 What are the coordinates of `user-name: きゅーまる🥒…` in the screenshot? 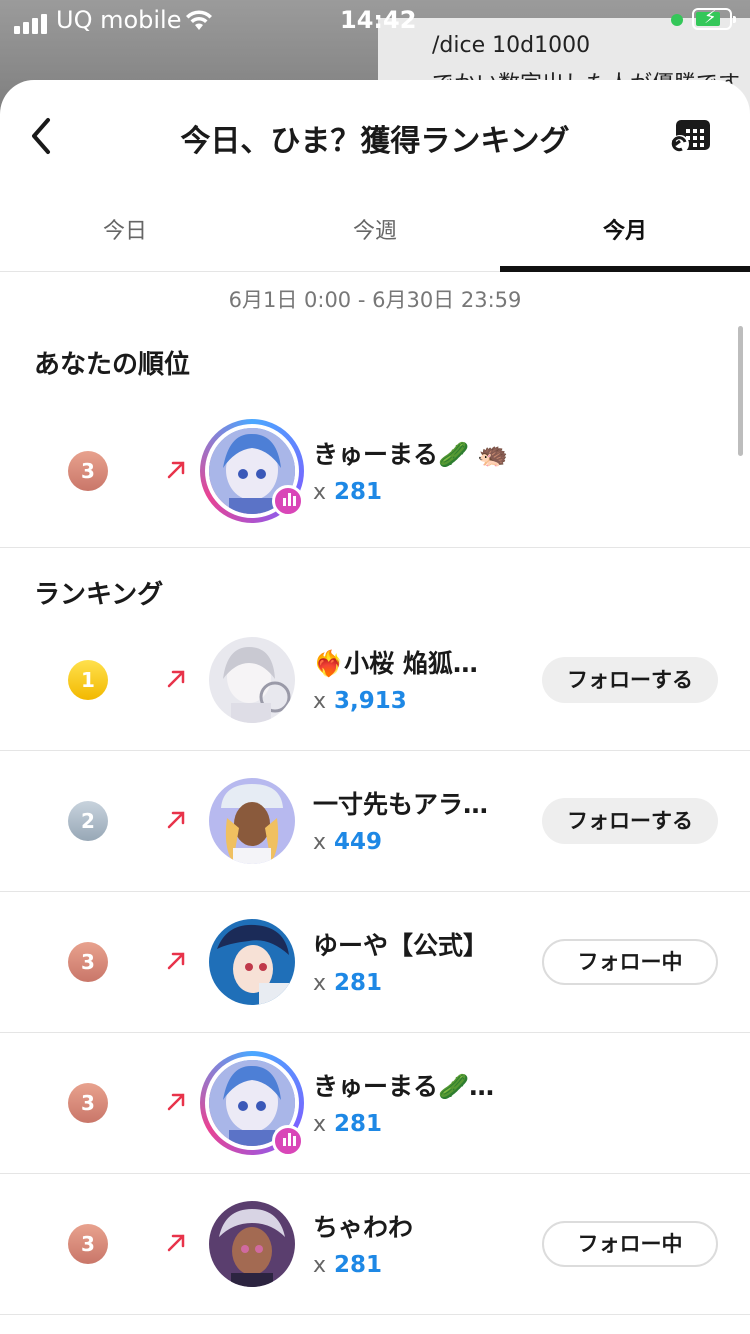 It's located at (404, 1086).